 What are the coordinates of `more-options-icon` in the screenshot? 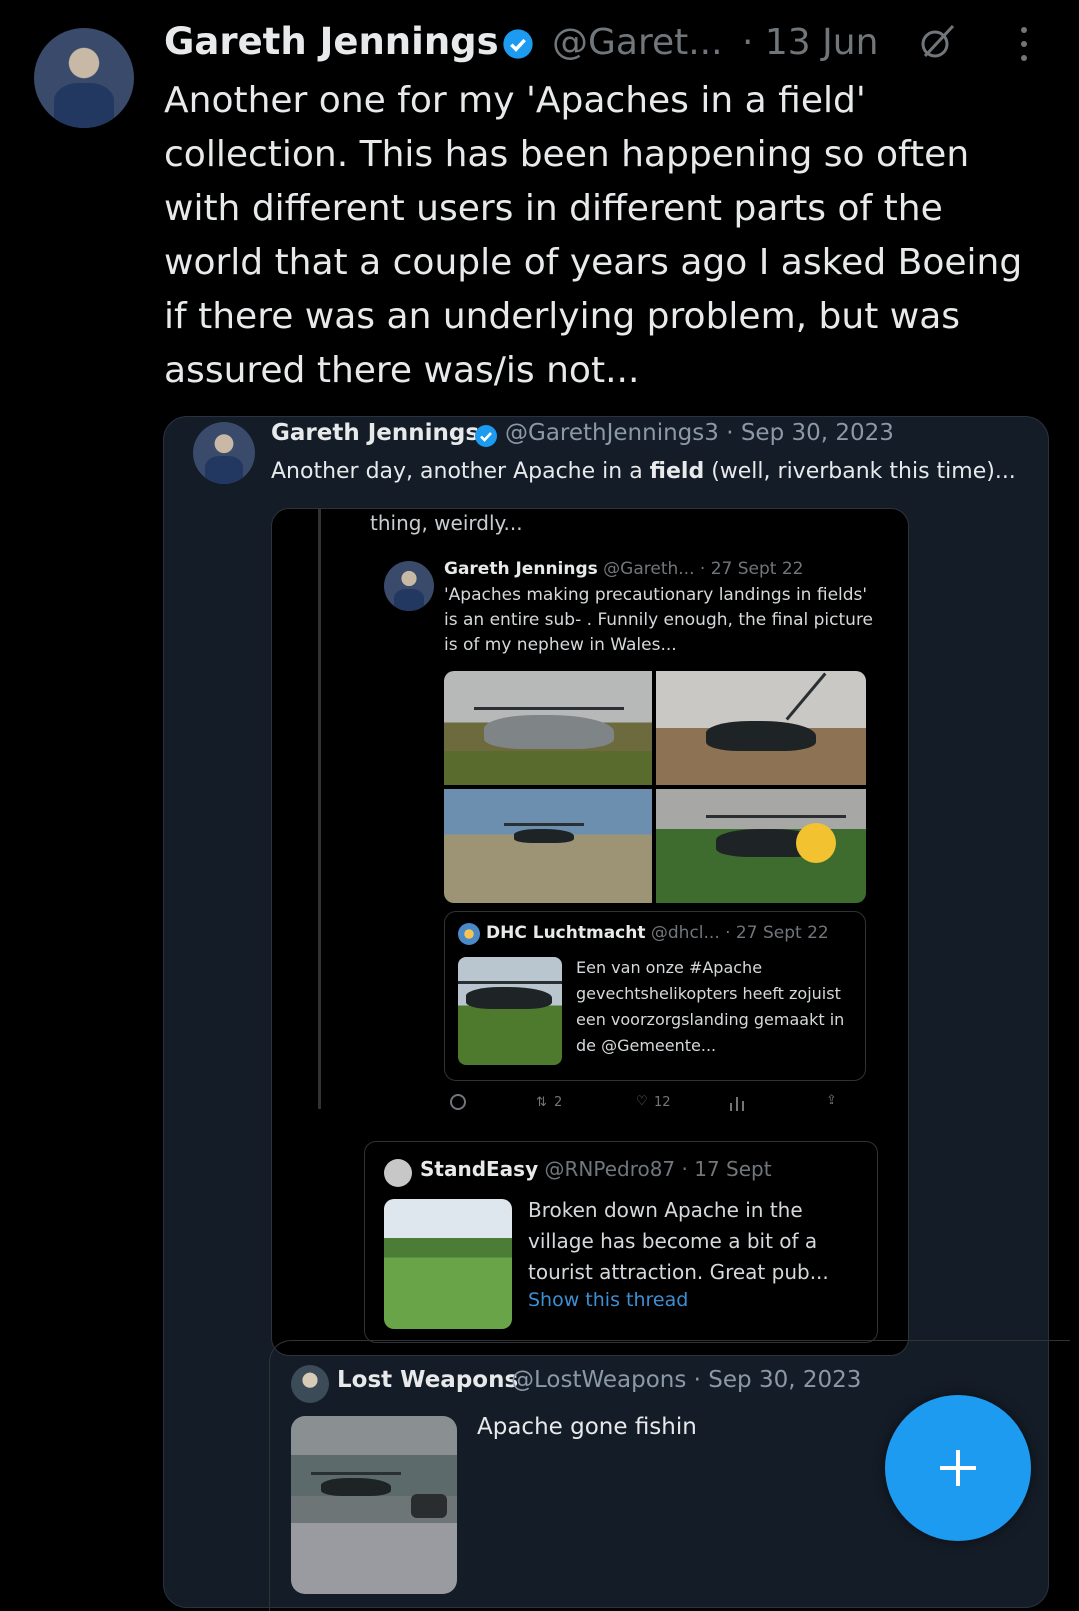 It's located at (1024, 44).